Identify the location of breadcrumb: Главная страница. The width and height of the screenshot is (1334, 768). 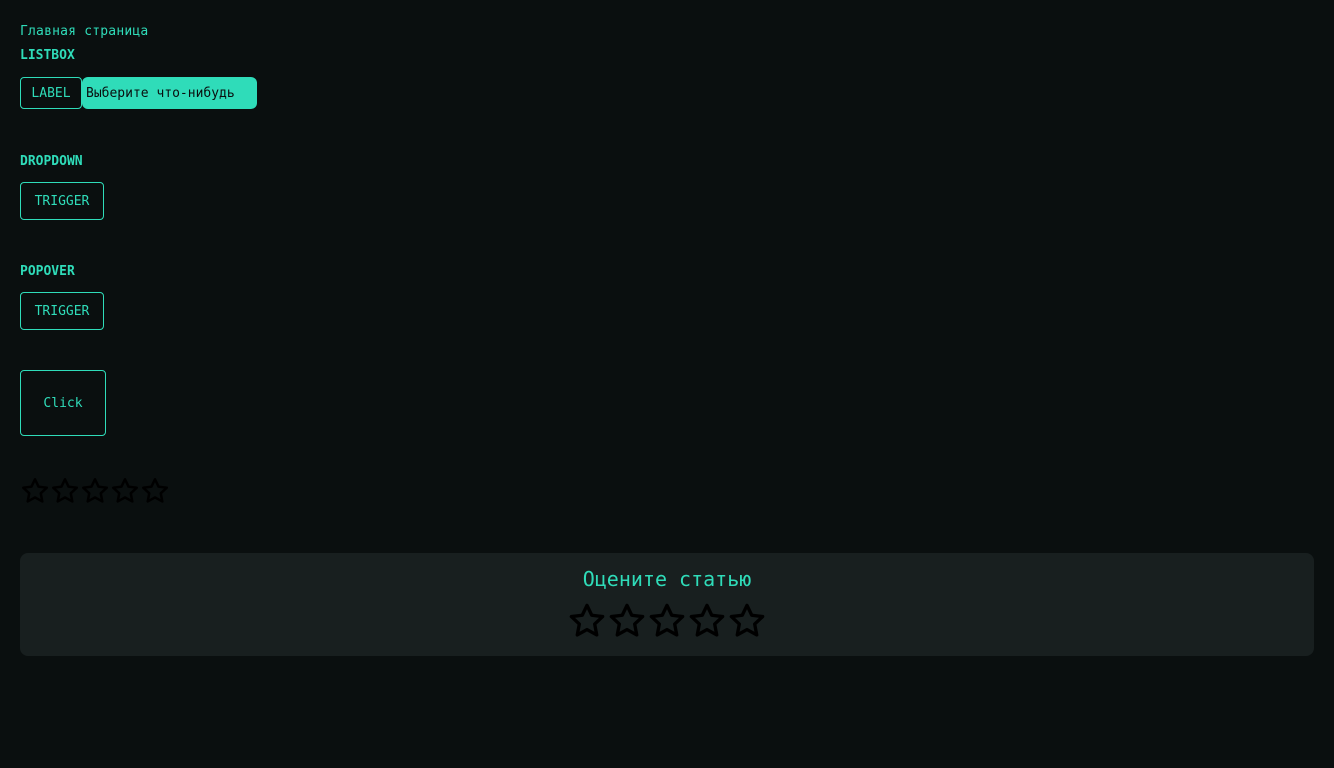
(84, 32).